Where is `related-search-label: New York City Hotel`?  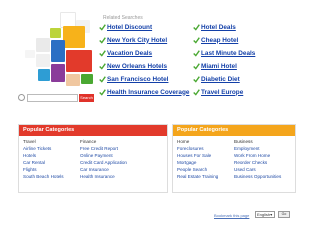 related-search-label: New York City Hotel is located at coordinates (137, 40).